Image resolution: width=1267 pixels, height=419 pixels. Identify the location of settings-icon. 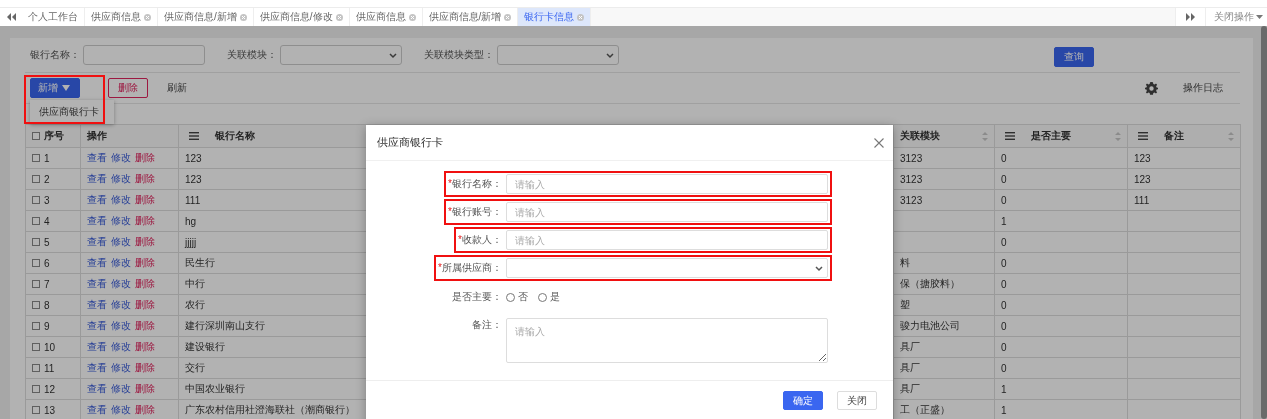
(1151, 88).